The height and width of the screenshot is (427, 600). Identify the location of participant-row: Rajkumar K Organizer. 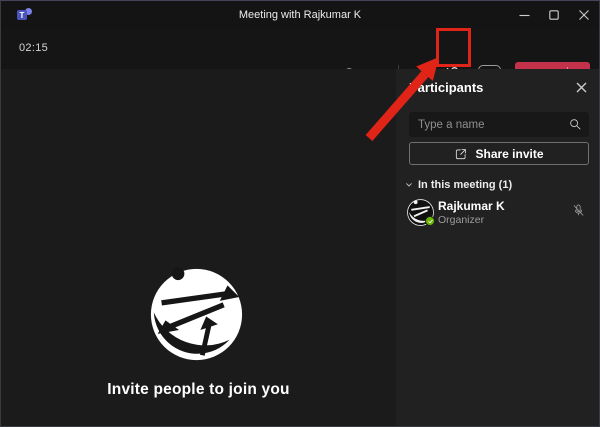
(497, 214).